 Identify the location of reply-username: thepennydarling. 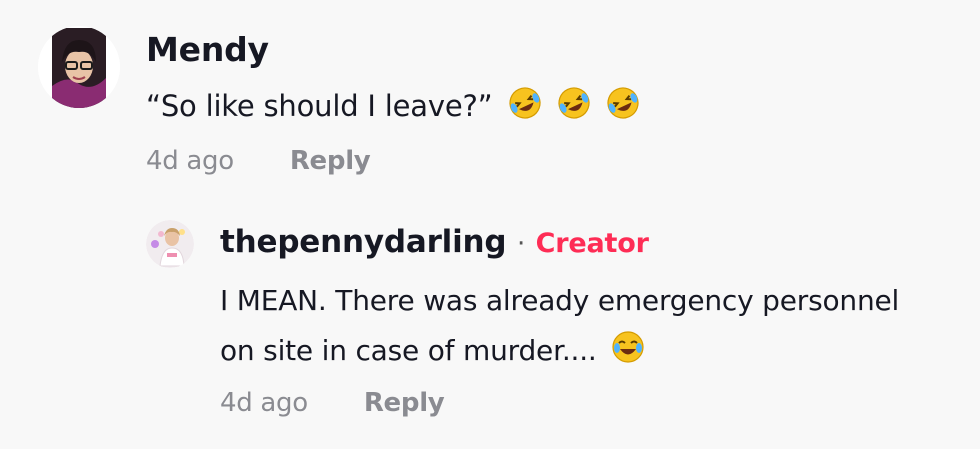
(363, 242).